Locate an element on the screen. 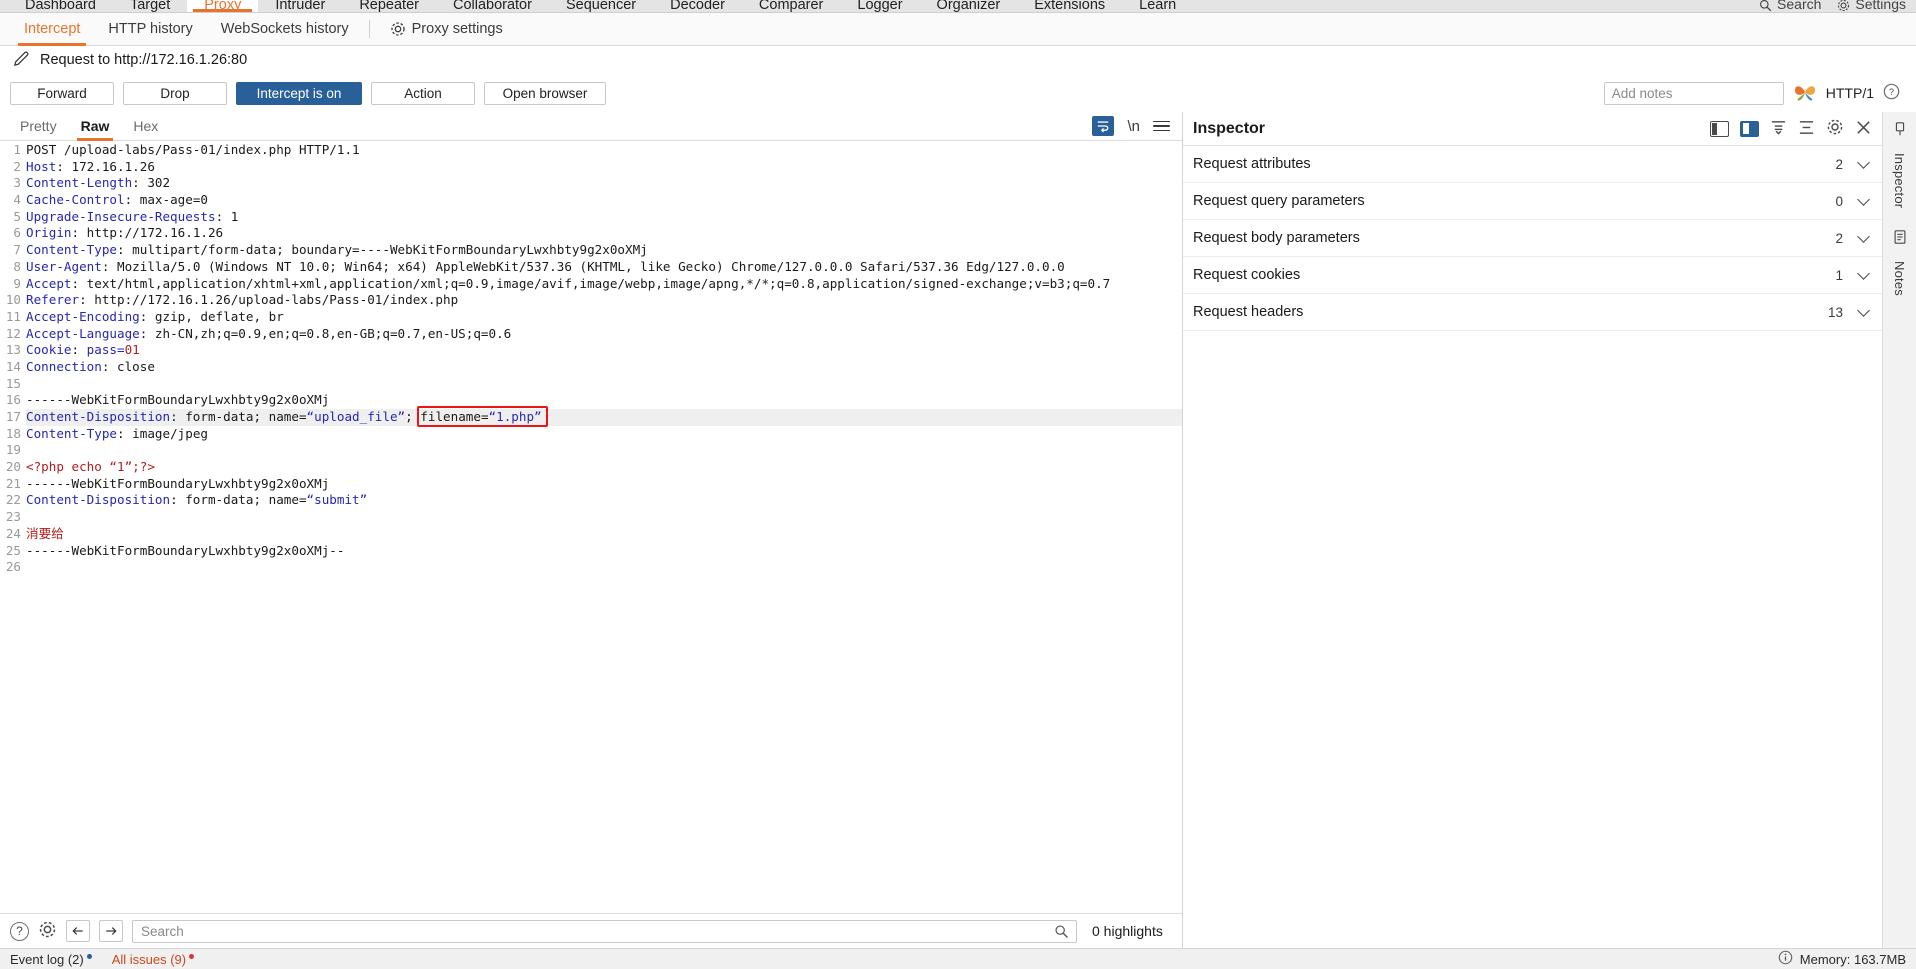 The width and height of the screenshot is (1916, 969). global-search-button: Search is located at coordinates (1790, 6).